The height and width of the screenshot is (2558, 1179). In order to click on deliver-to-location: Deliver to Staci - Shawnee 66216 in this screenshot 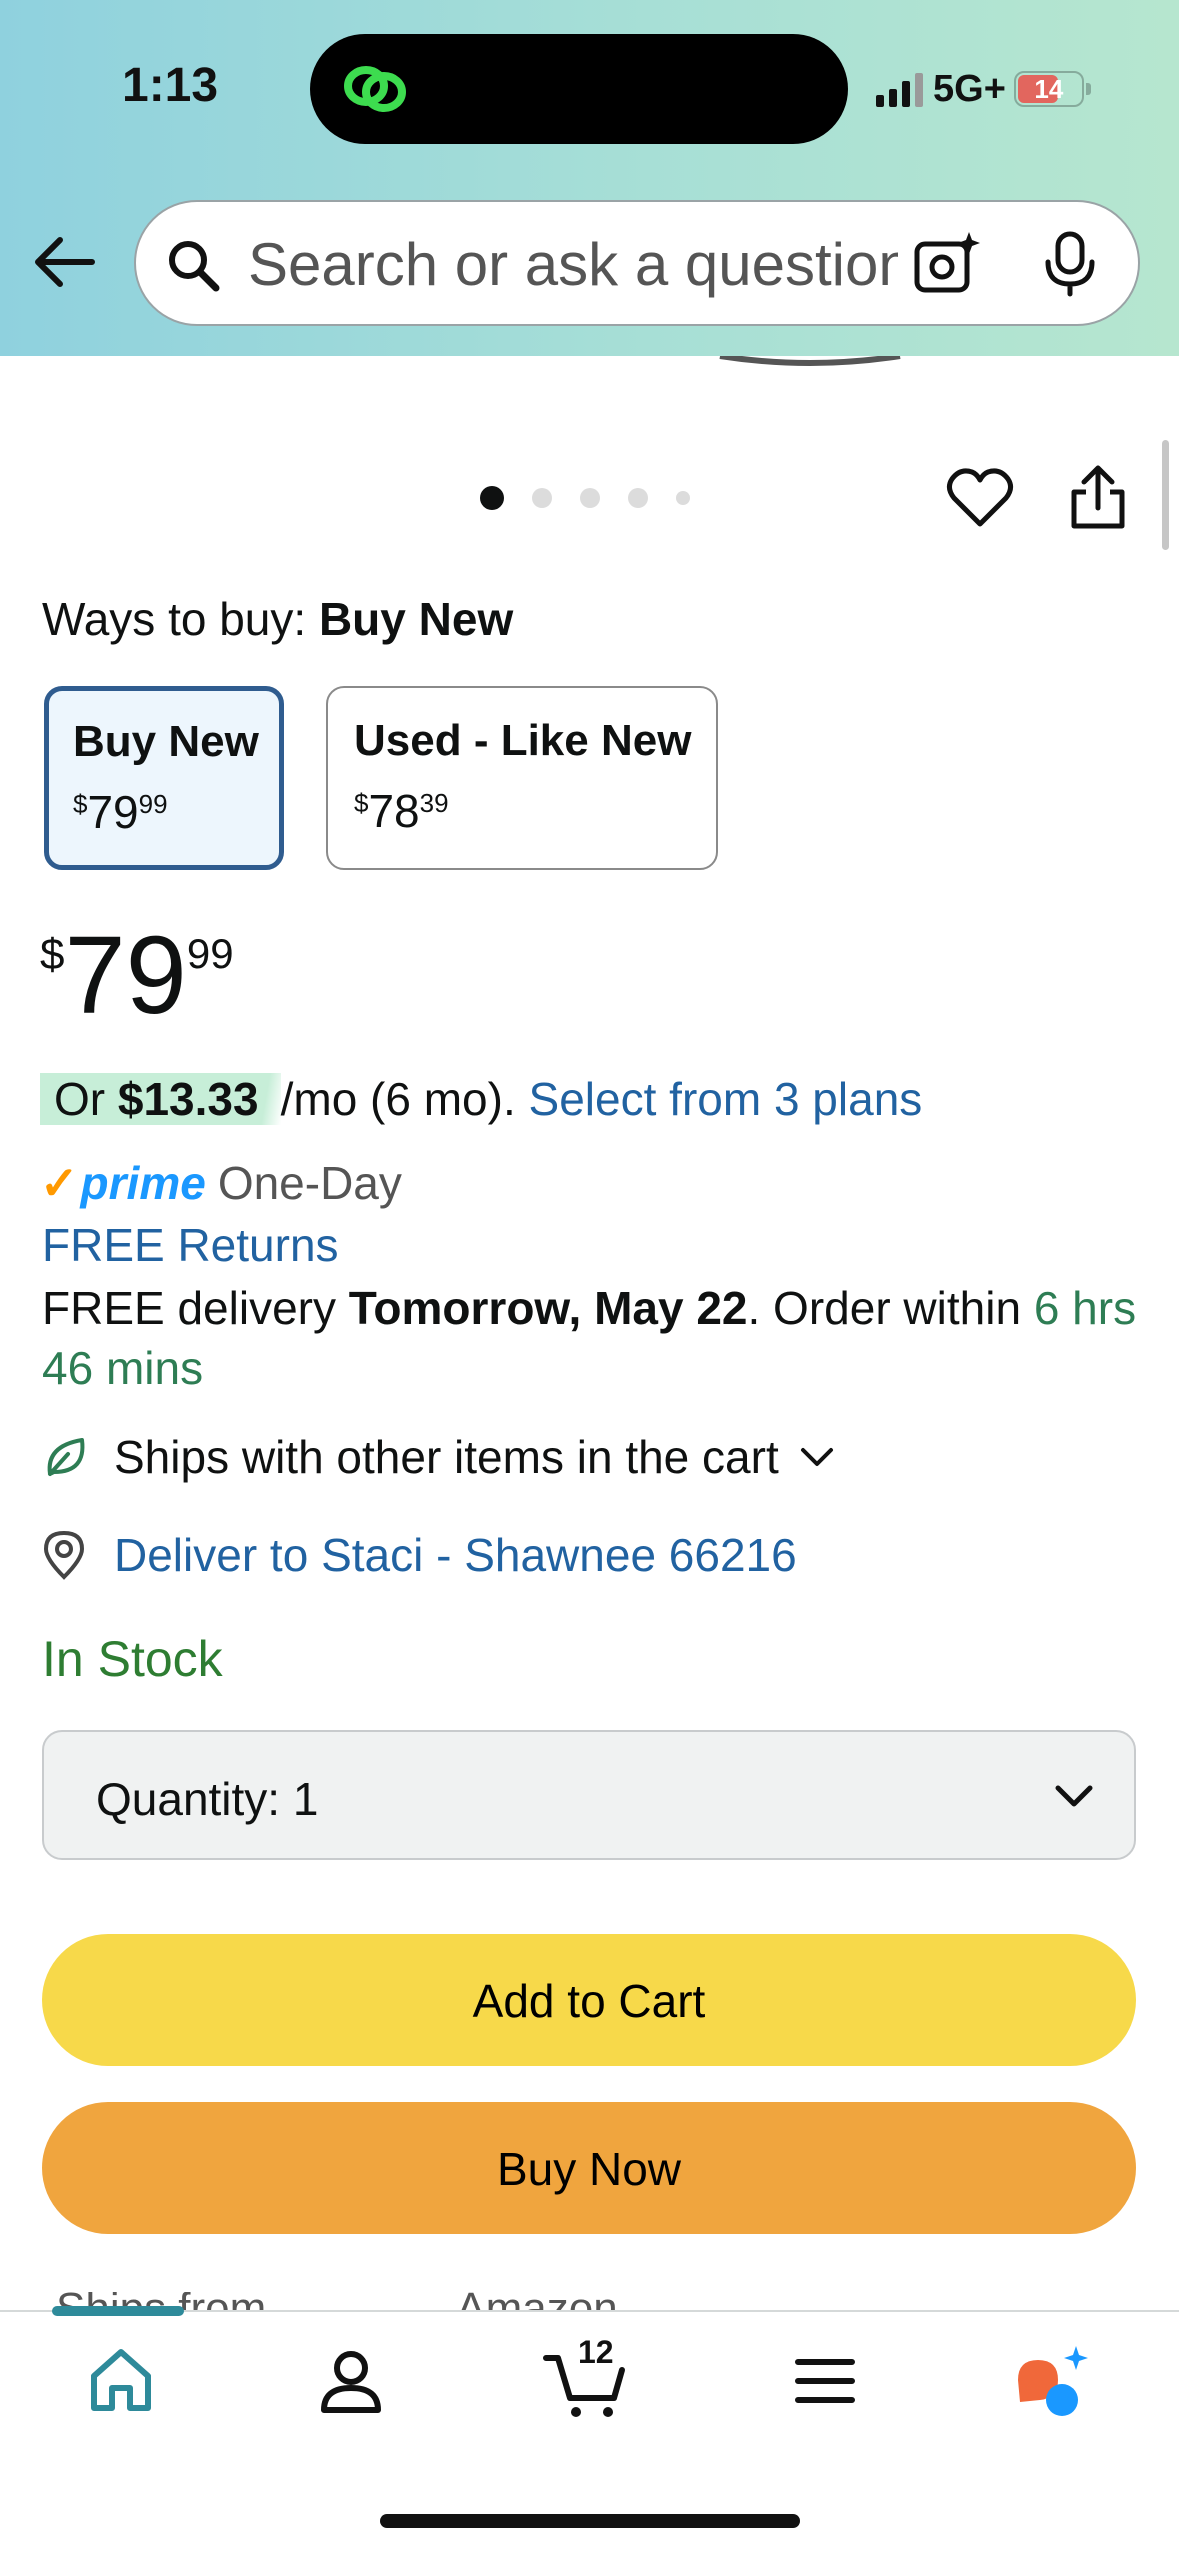, I will do `click(418, 1555)`.